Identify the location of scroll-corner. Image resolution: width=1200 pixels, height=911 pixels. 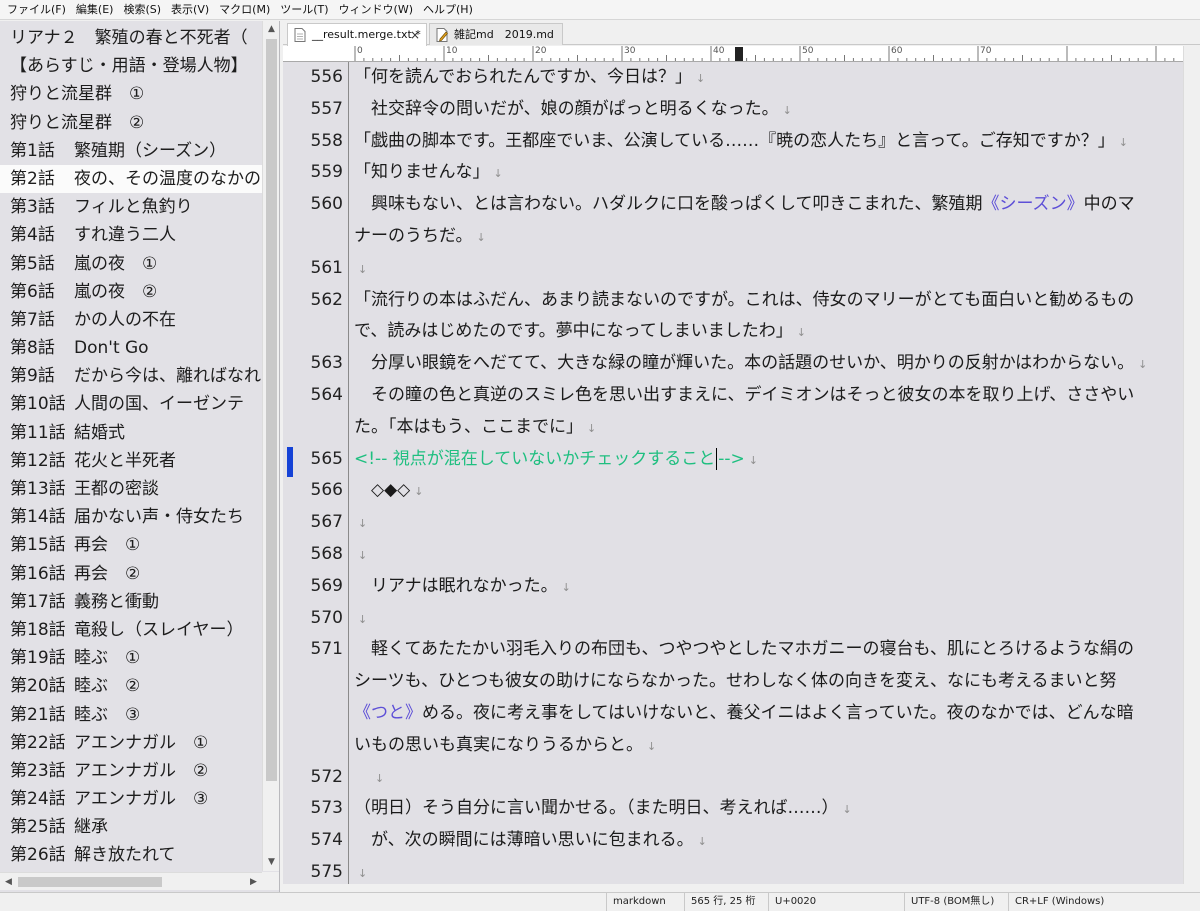
(270, 881).